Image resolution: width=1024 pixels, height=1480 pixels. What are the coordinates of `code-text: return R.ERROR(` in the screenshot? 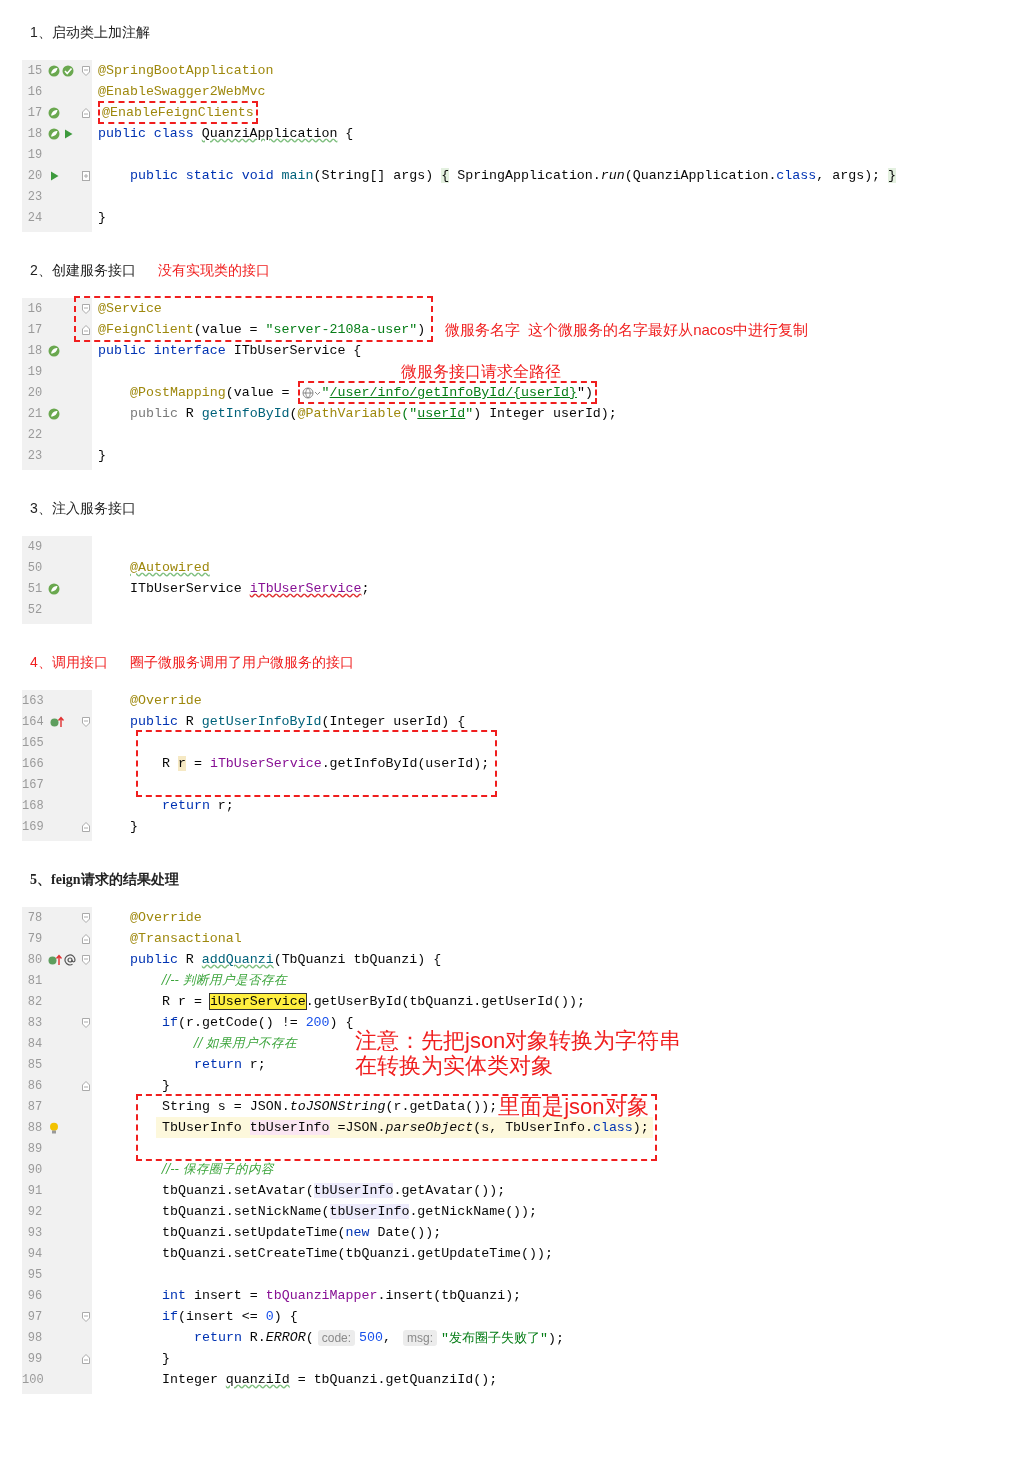 It's located at (254, 1337).